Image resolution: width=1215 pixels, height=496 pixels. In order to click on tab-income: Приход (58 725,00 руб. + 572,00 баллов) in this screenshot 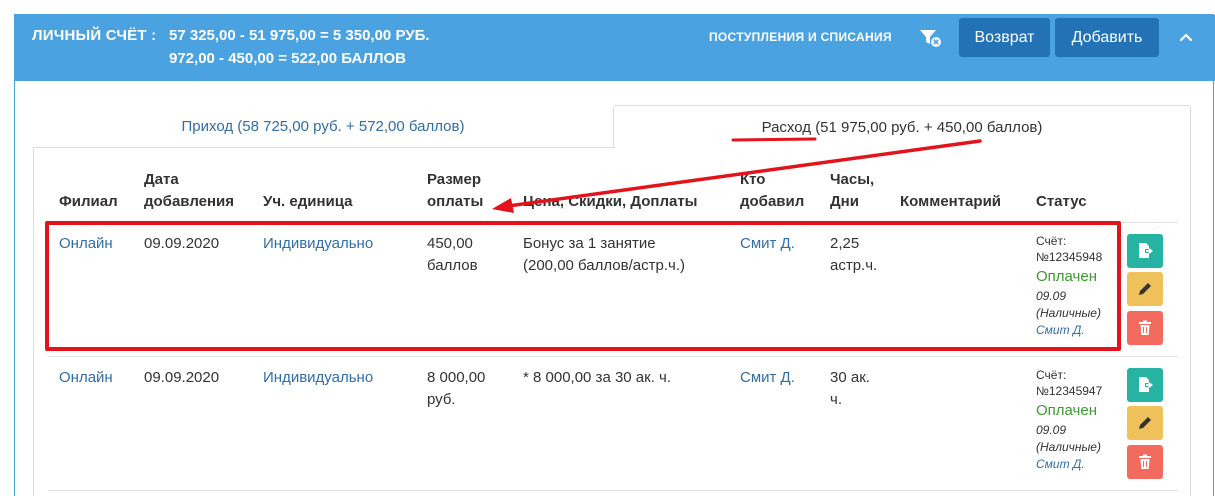, I will do `click(323, 126)`.